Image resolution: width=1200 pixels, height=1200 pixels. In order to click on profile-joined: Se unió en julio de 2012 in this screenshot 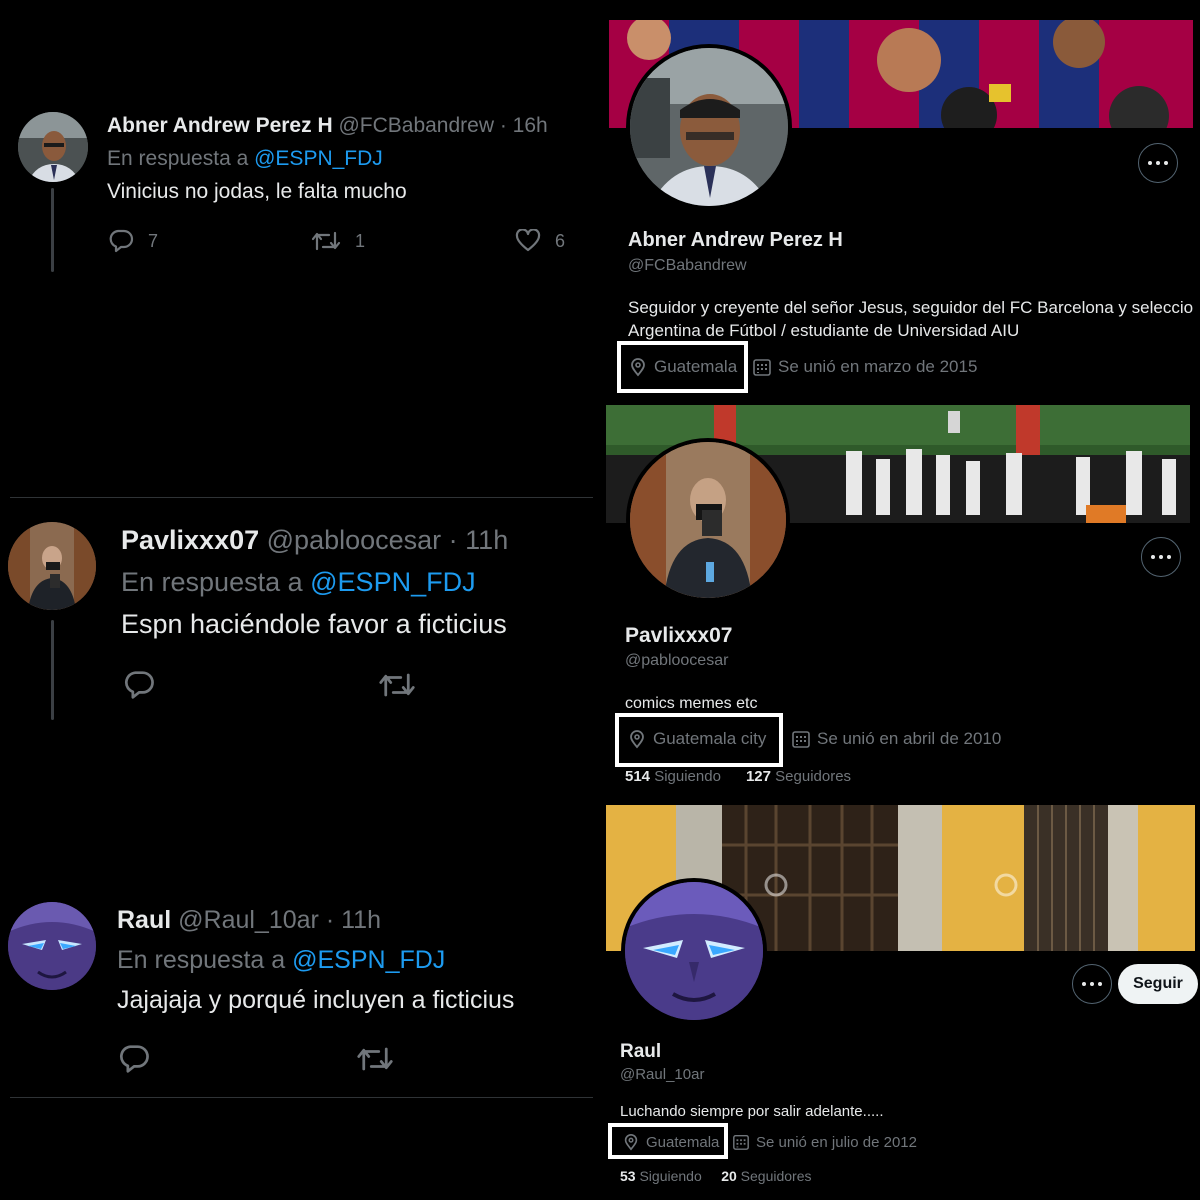, I will do `click(824, 1142)`.